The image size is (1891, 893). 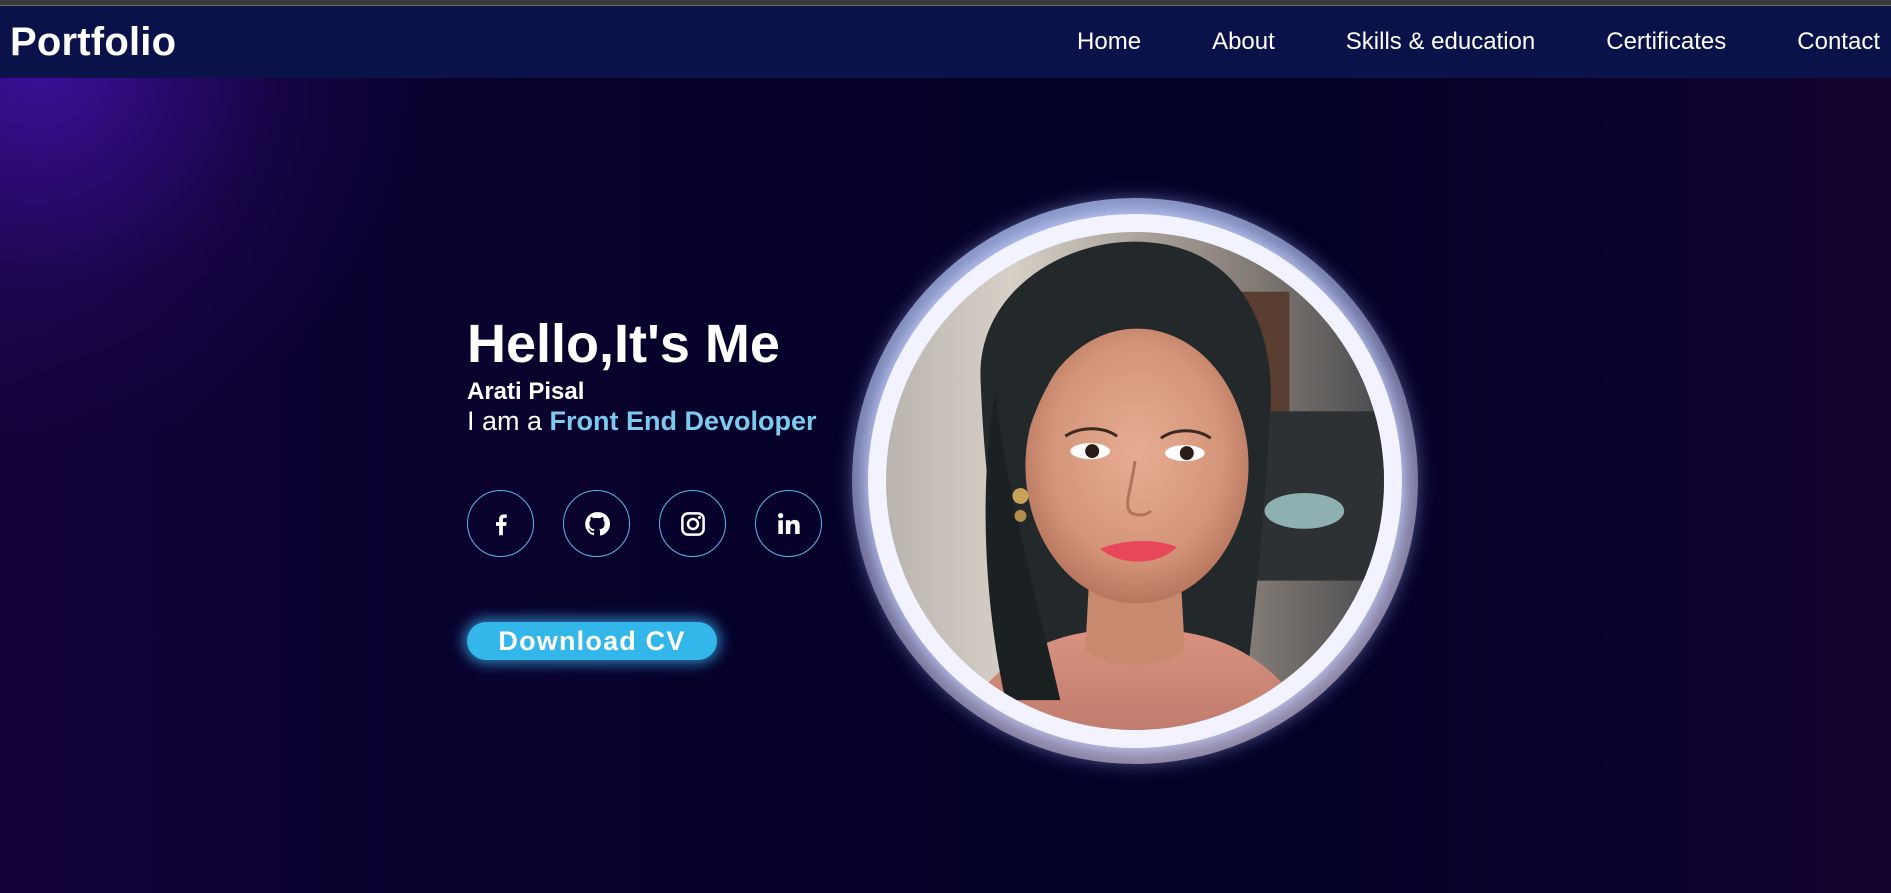 I want to click on instagram-link, so click(x=692, y=523).